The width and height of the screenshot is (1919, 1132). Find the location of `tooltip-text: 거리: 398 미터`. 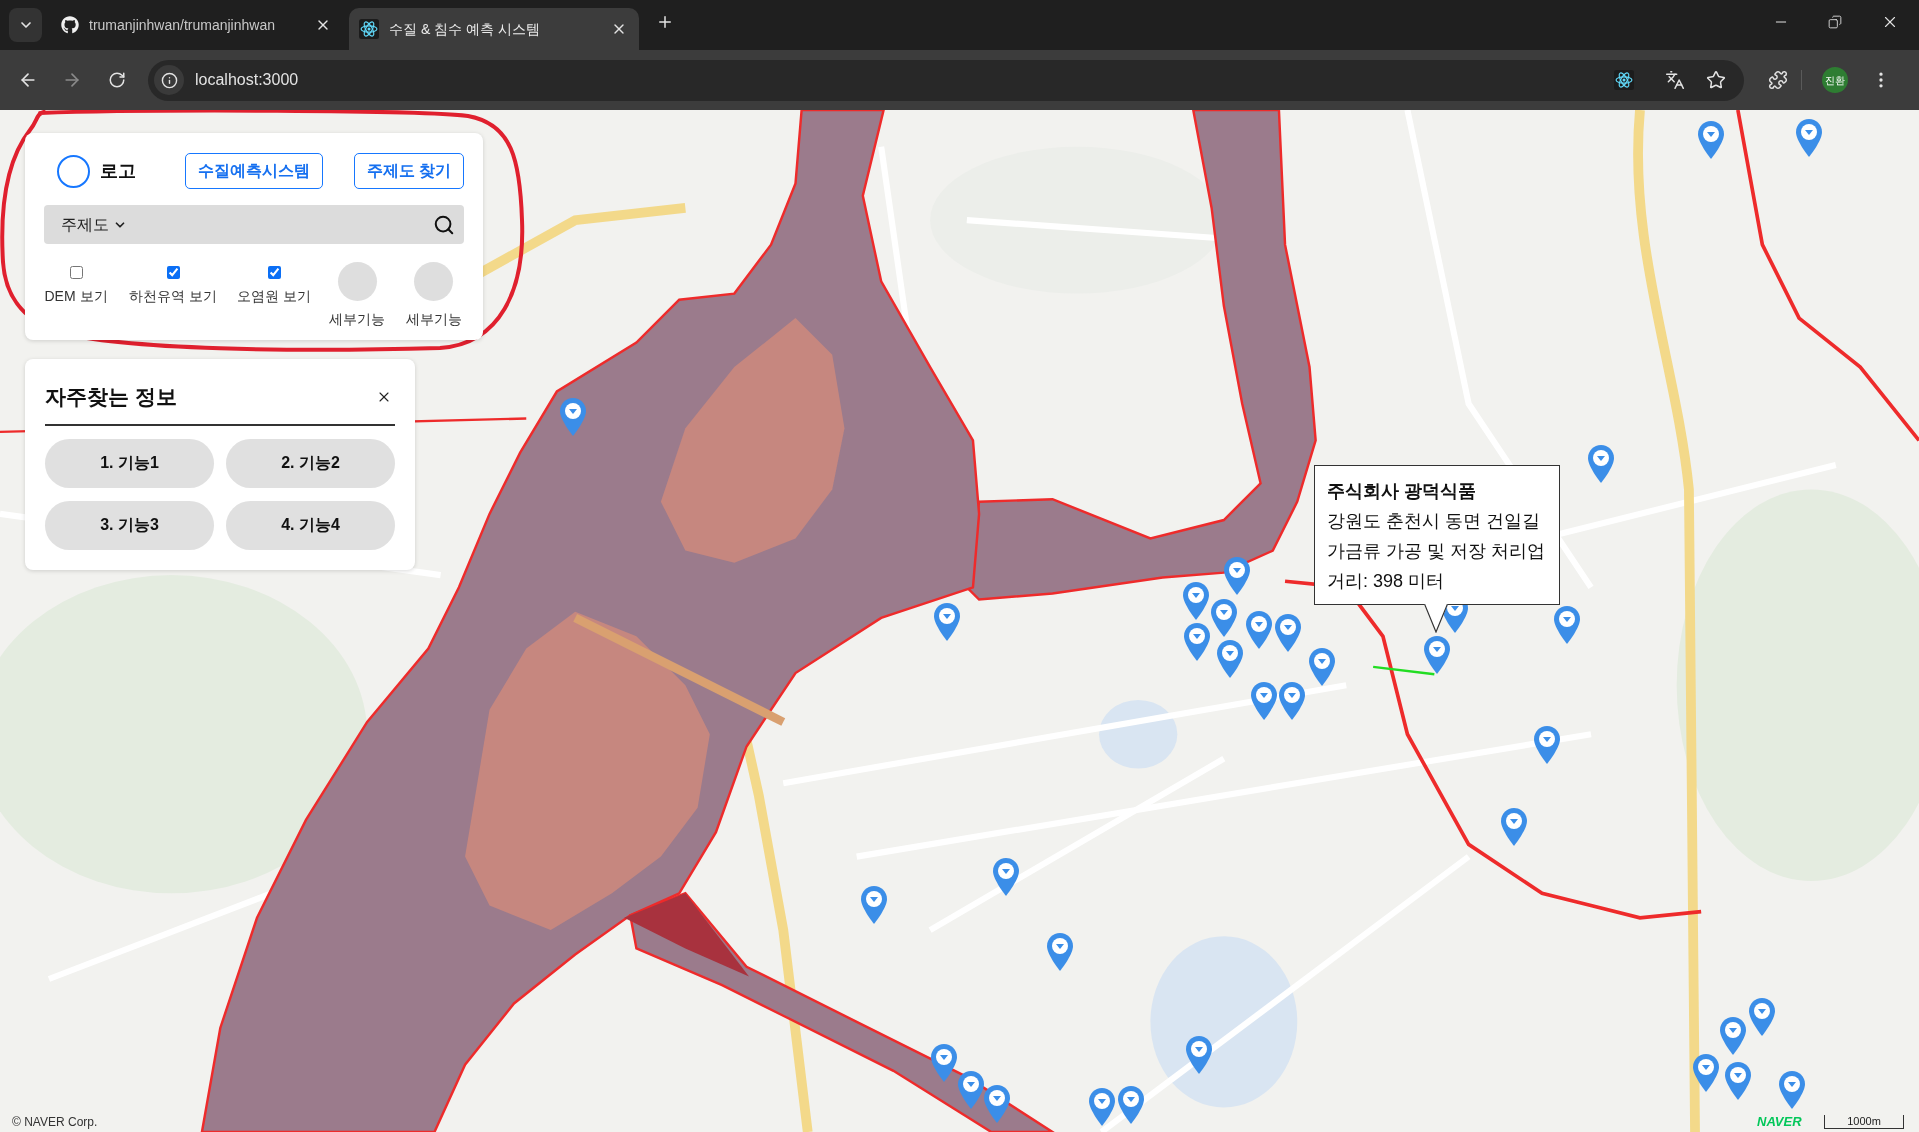

tooltip-text: 거리: 398 미터 is located at coordinates (1386, 581).